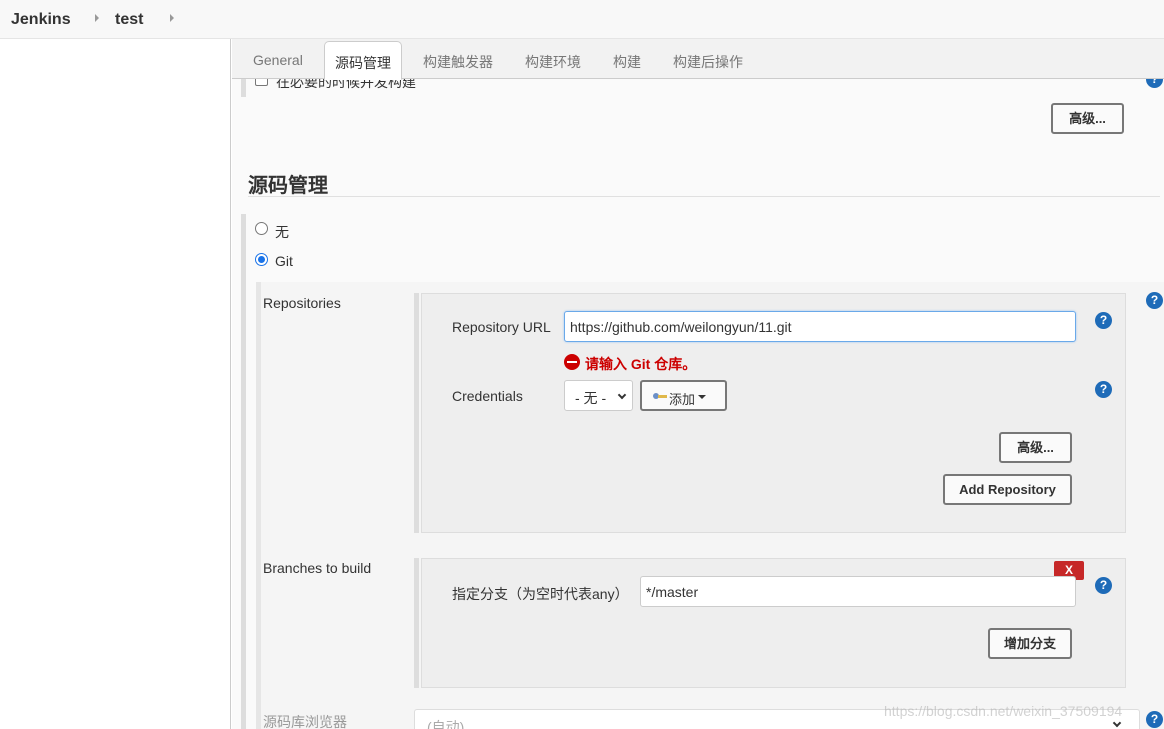 This screenshot has width=1164, height=729. I want to click on tab-post-build: 构建后操作, so click(708, 62).